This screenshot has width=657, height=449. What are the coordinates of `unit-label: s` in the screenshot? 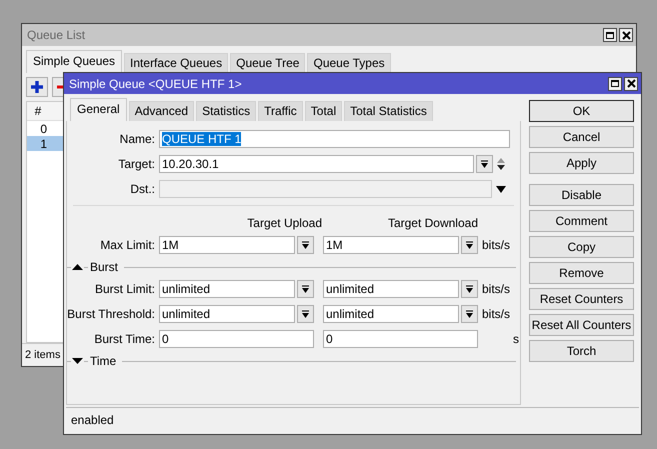 It's located at (516, 339).